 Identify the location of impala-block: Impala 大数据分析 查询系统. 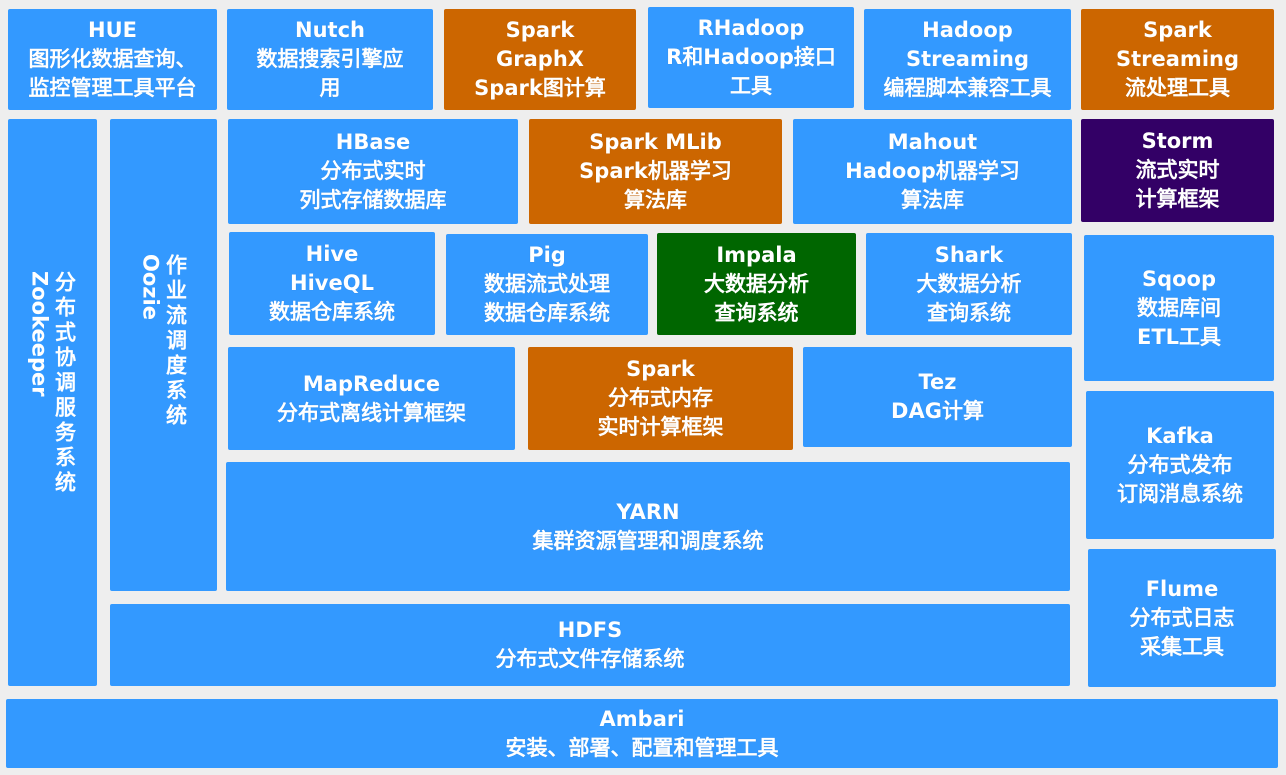
(756, 284).